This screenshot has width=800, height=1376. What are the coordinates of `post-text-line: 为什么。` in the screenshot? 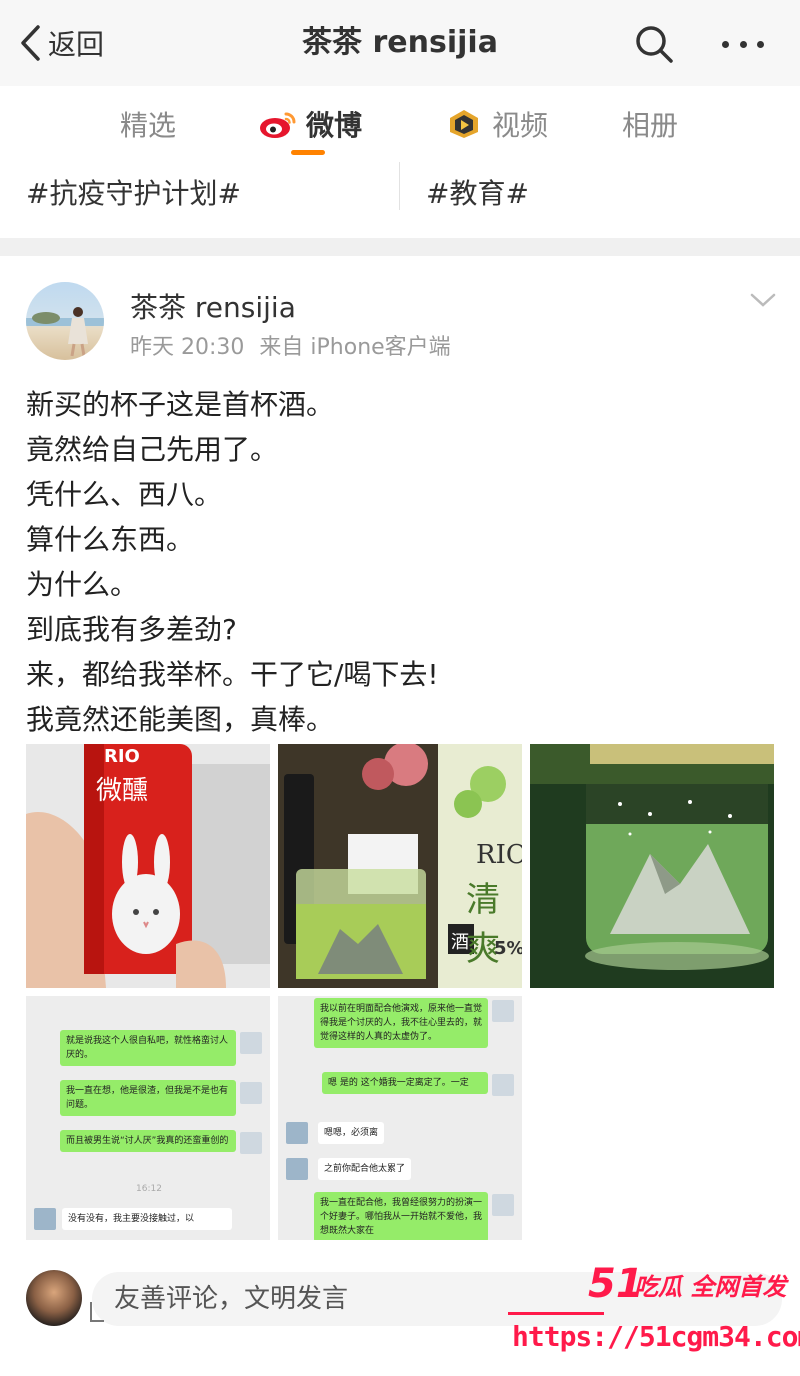 It's located at (82, 584).